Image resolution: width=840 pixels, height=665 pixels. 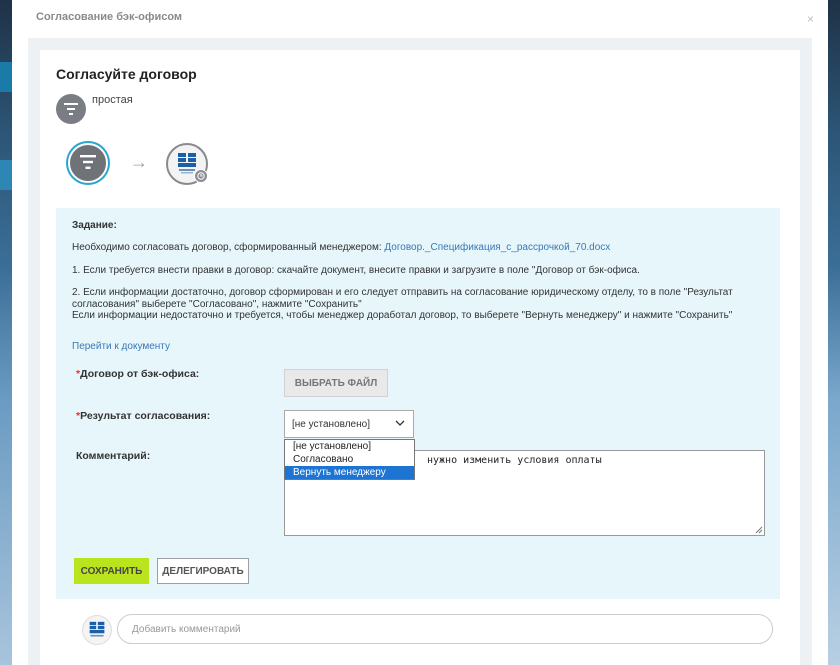 I want to click on background-left, so click(x=6, y=332).